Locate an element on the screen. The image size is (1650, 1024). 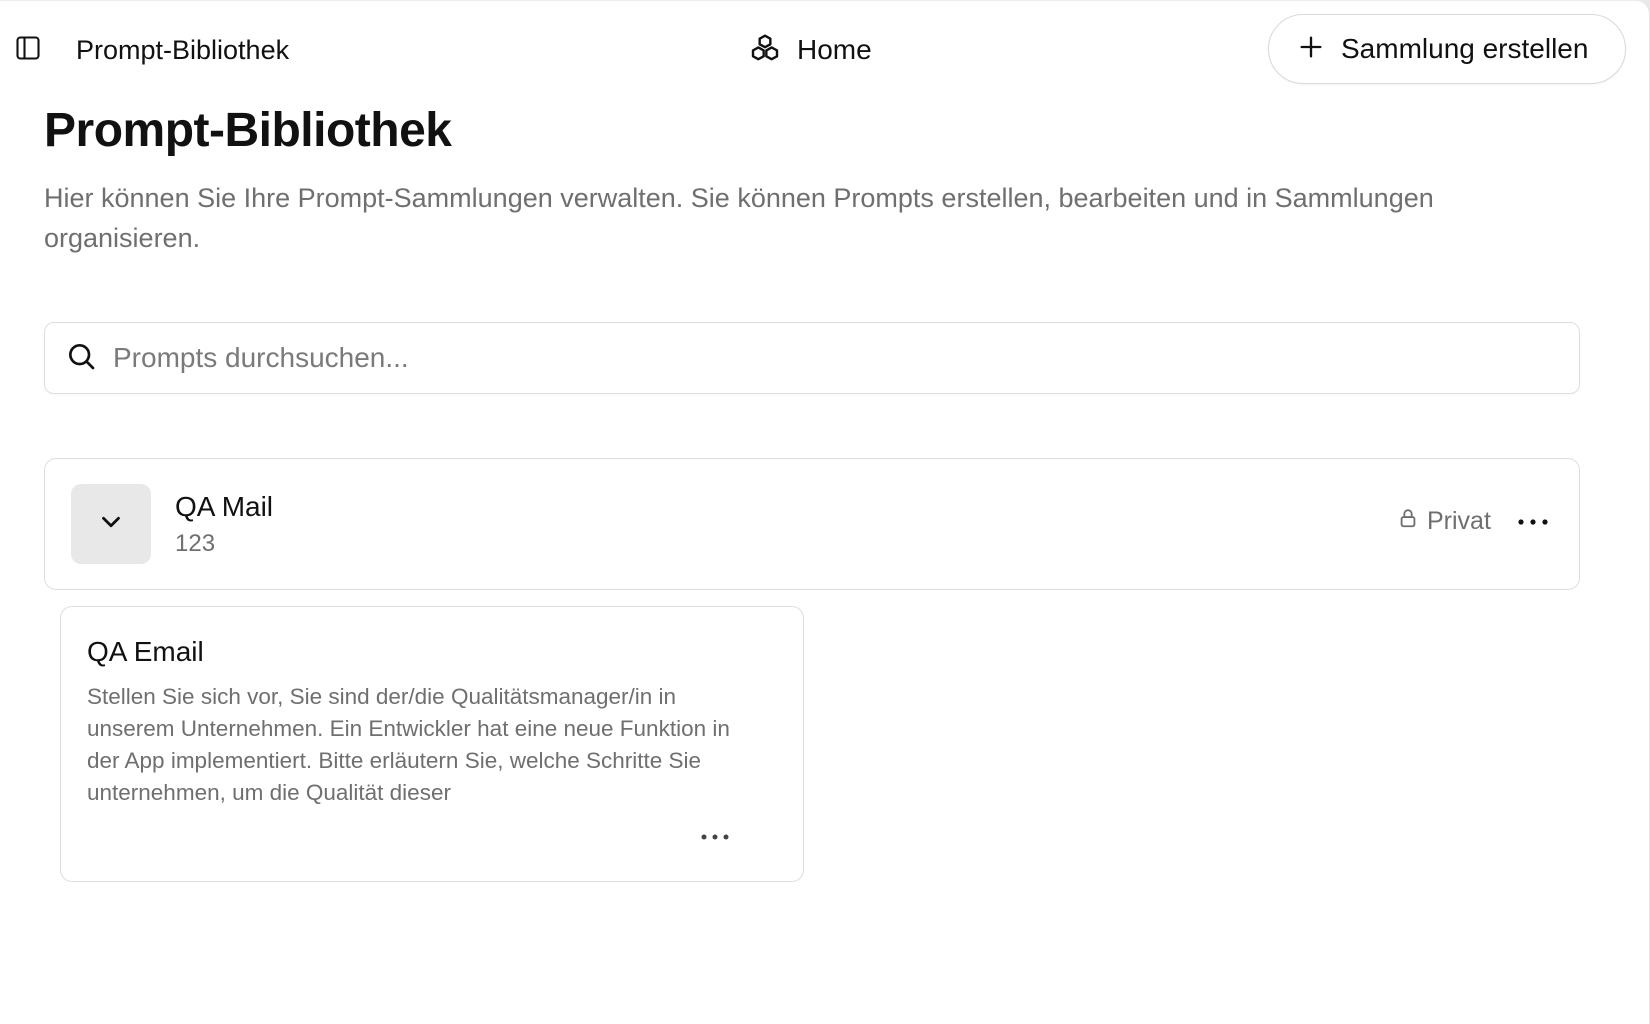
collection-more-button is located at coordinates (1533, 523).